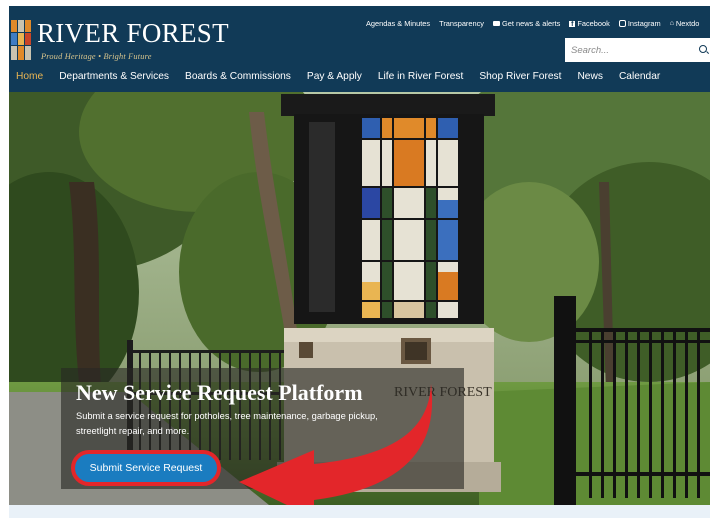  I want to click on search-icon, so click(703, 49).